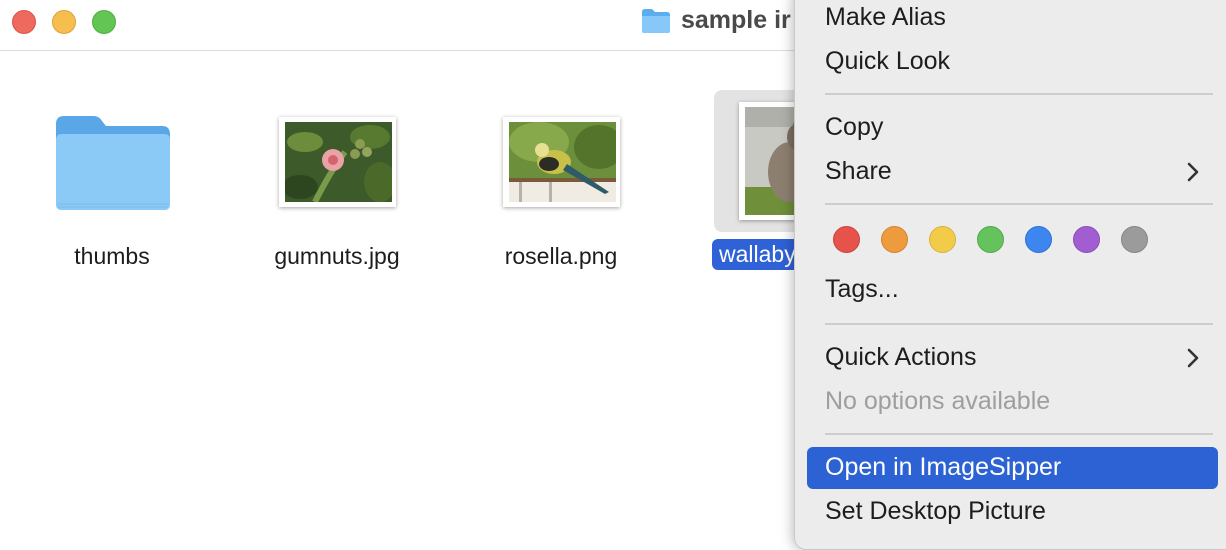  I want to click on menu-item-make-alias: Make Alias, so click(1012, 19).